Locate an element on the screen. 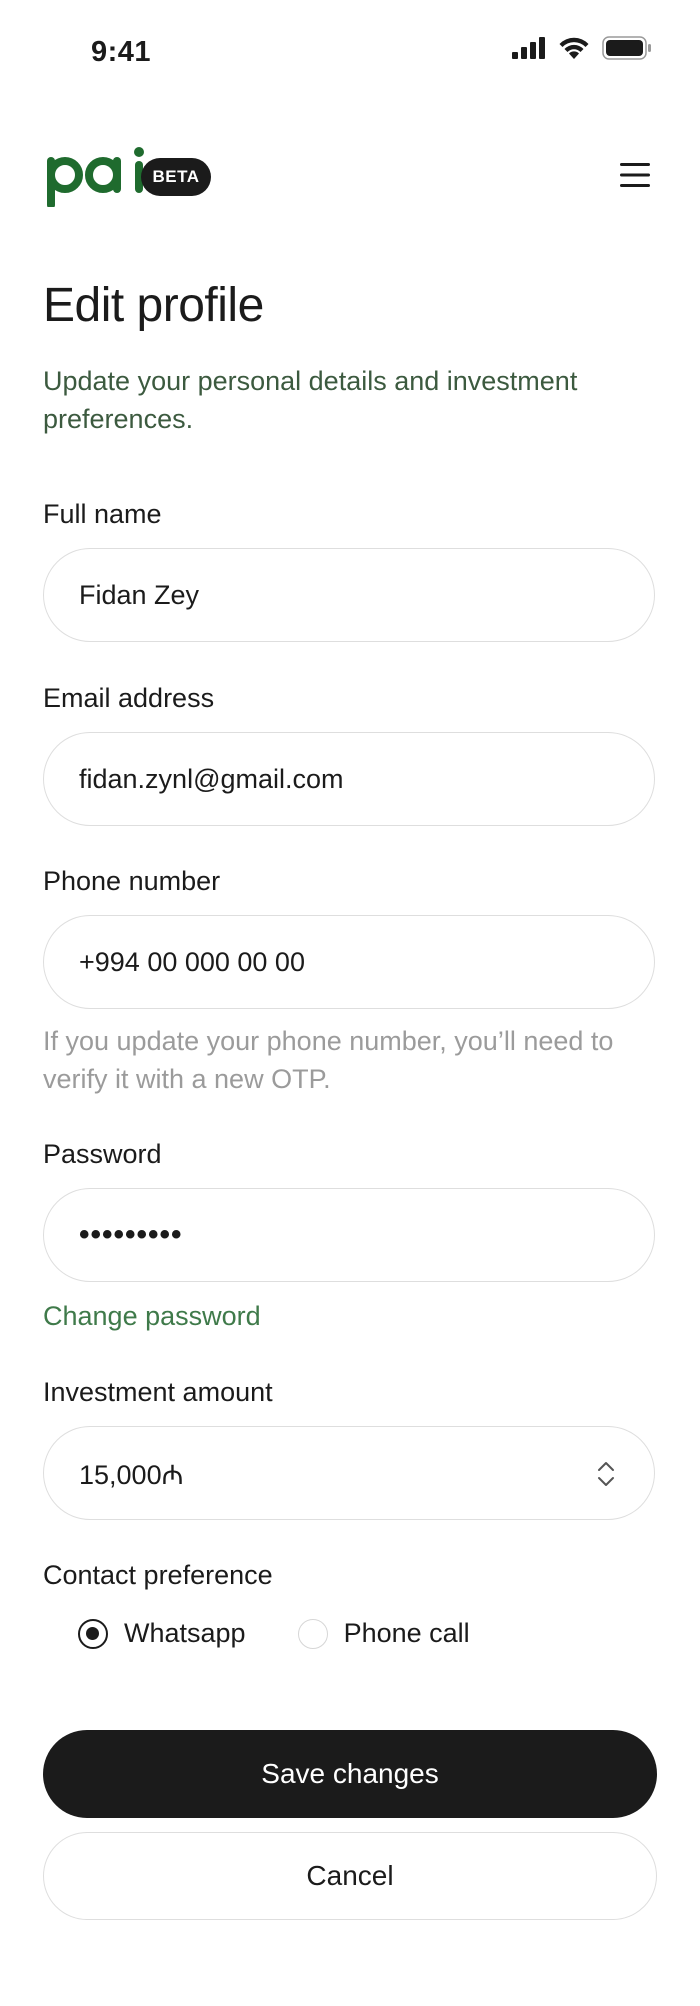  page-title: Edit profile is located at coordinates (153, 305).